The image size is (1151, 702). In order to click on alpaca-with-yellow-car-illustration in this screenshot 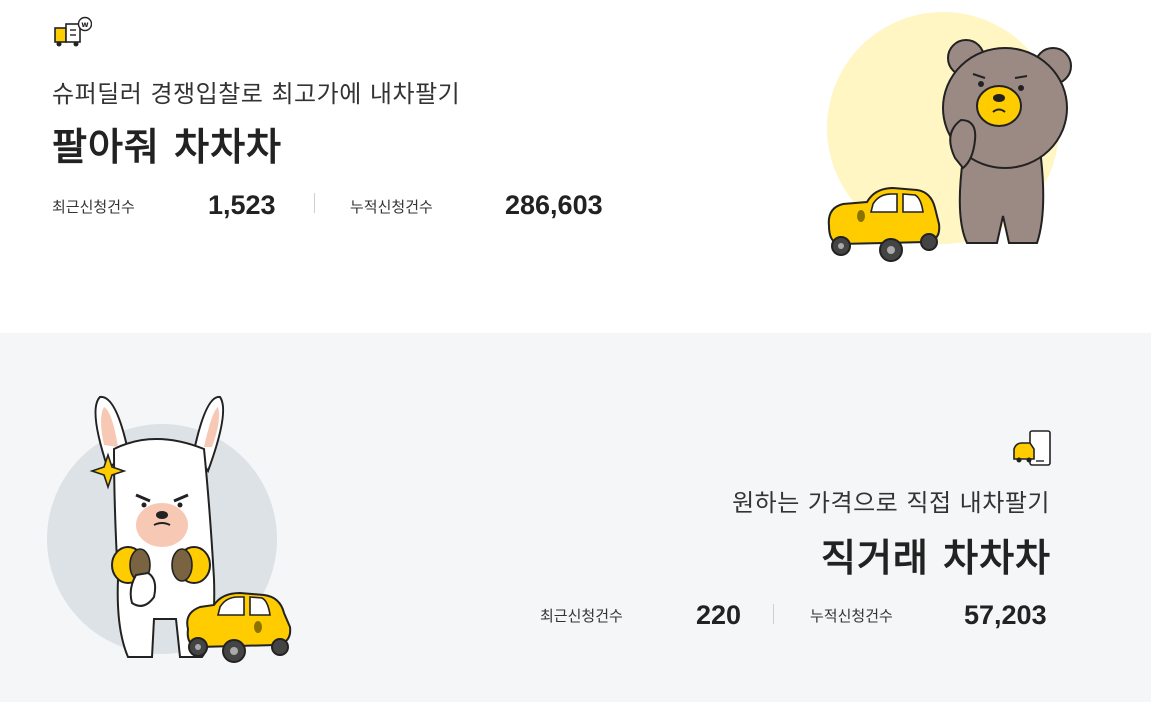, I will do `click(169, 529)`.